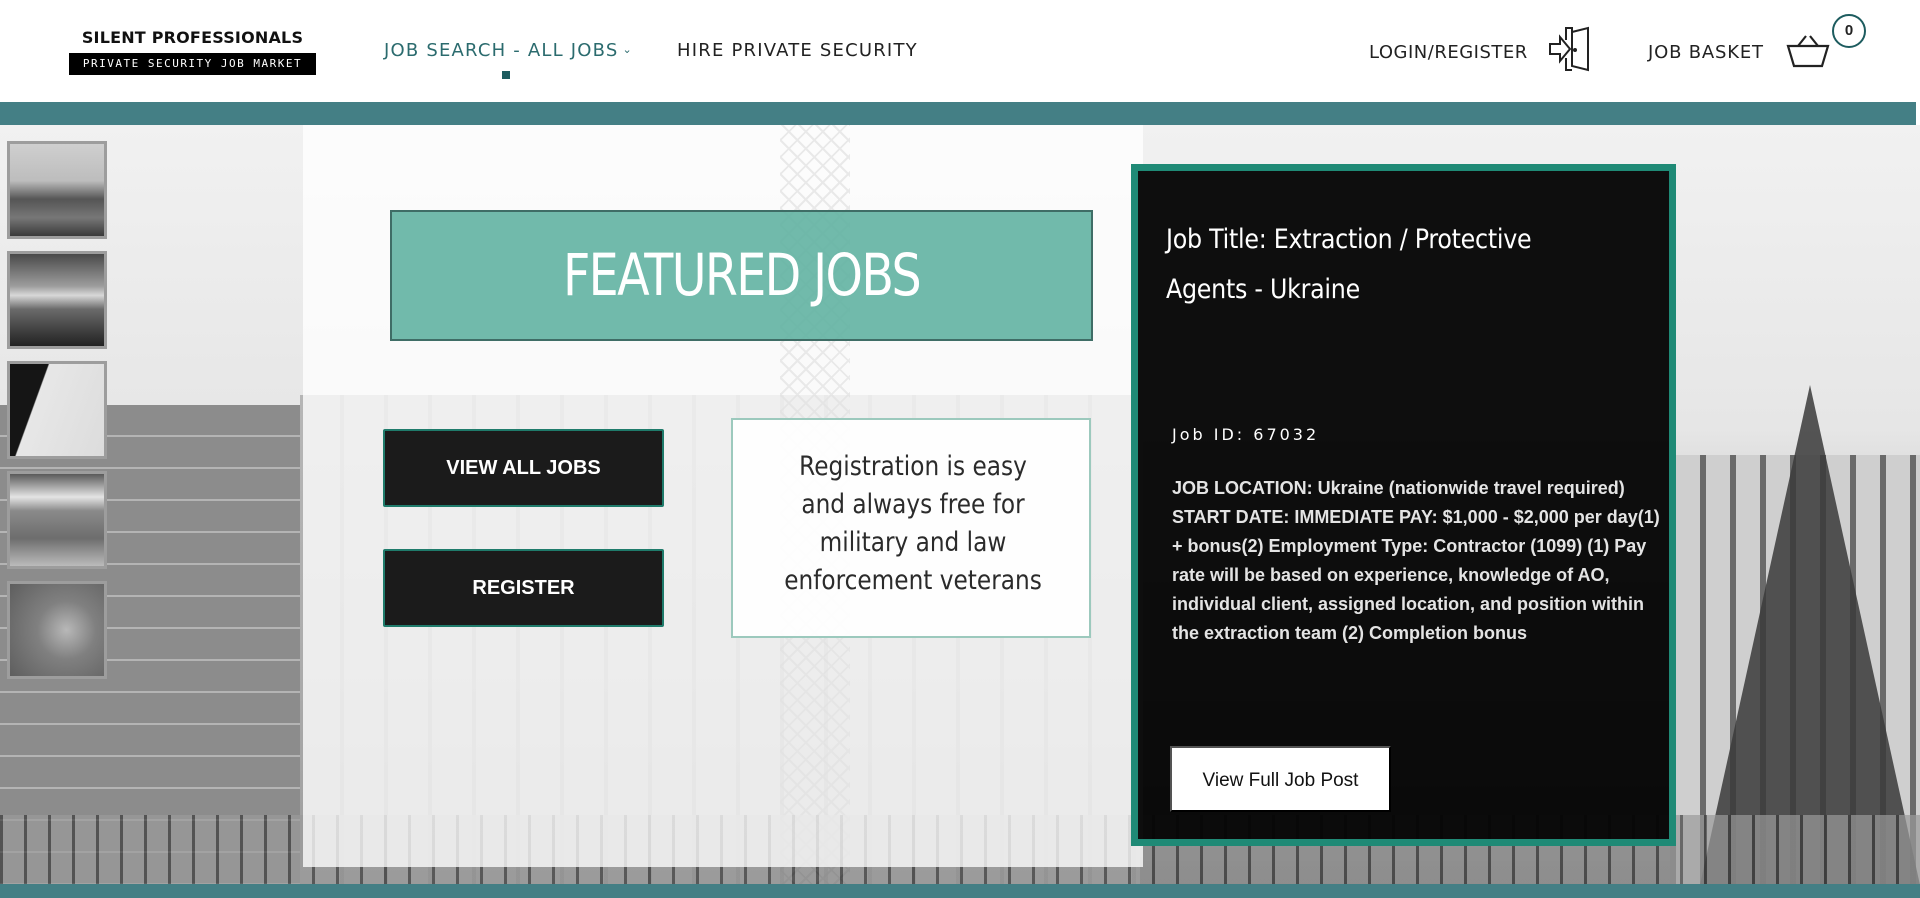 This screenshot has width=1920, height=898. I want to click on chevron-down-icon: ⌄, so click(627, 49).